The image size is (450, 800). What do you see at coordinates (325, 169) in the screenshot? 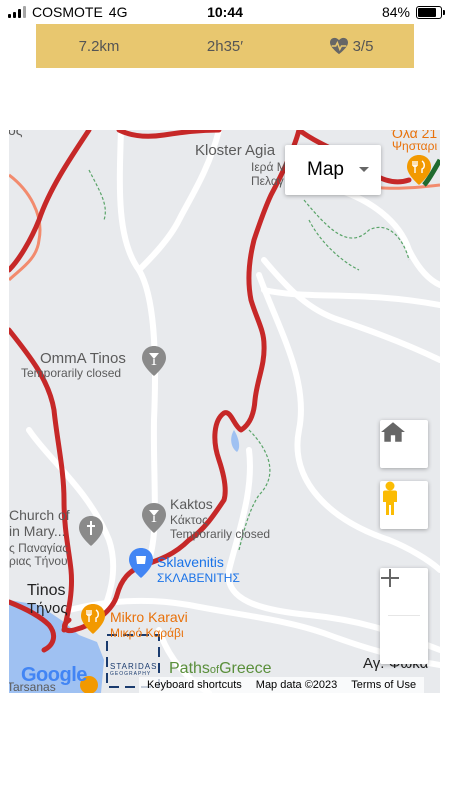
I see `map-type-label: Map` at bounding box center [325, 169].